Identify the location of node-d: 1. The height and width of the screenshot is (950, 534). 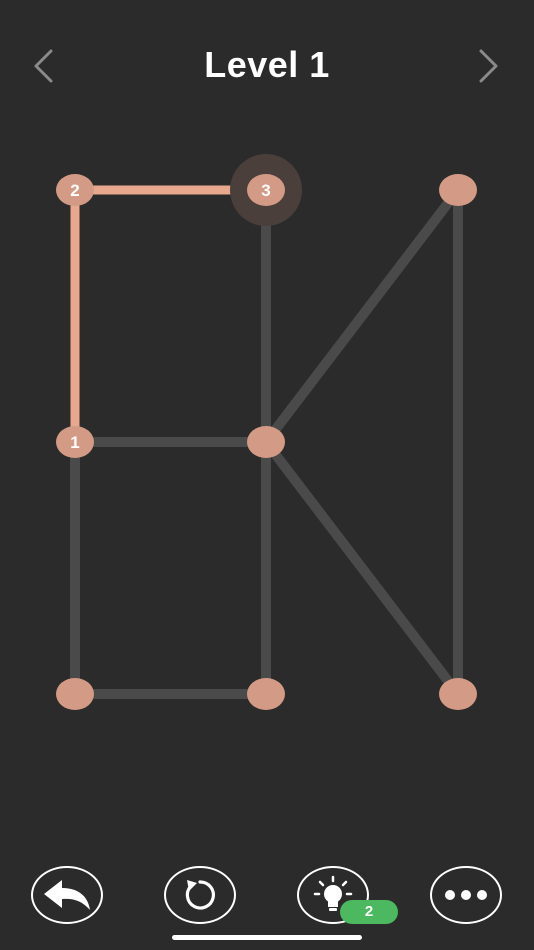
(75, 442).